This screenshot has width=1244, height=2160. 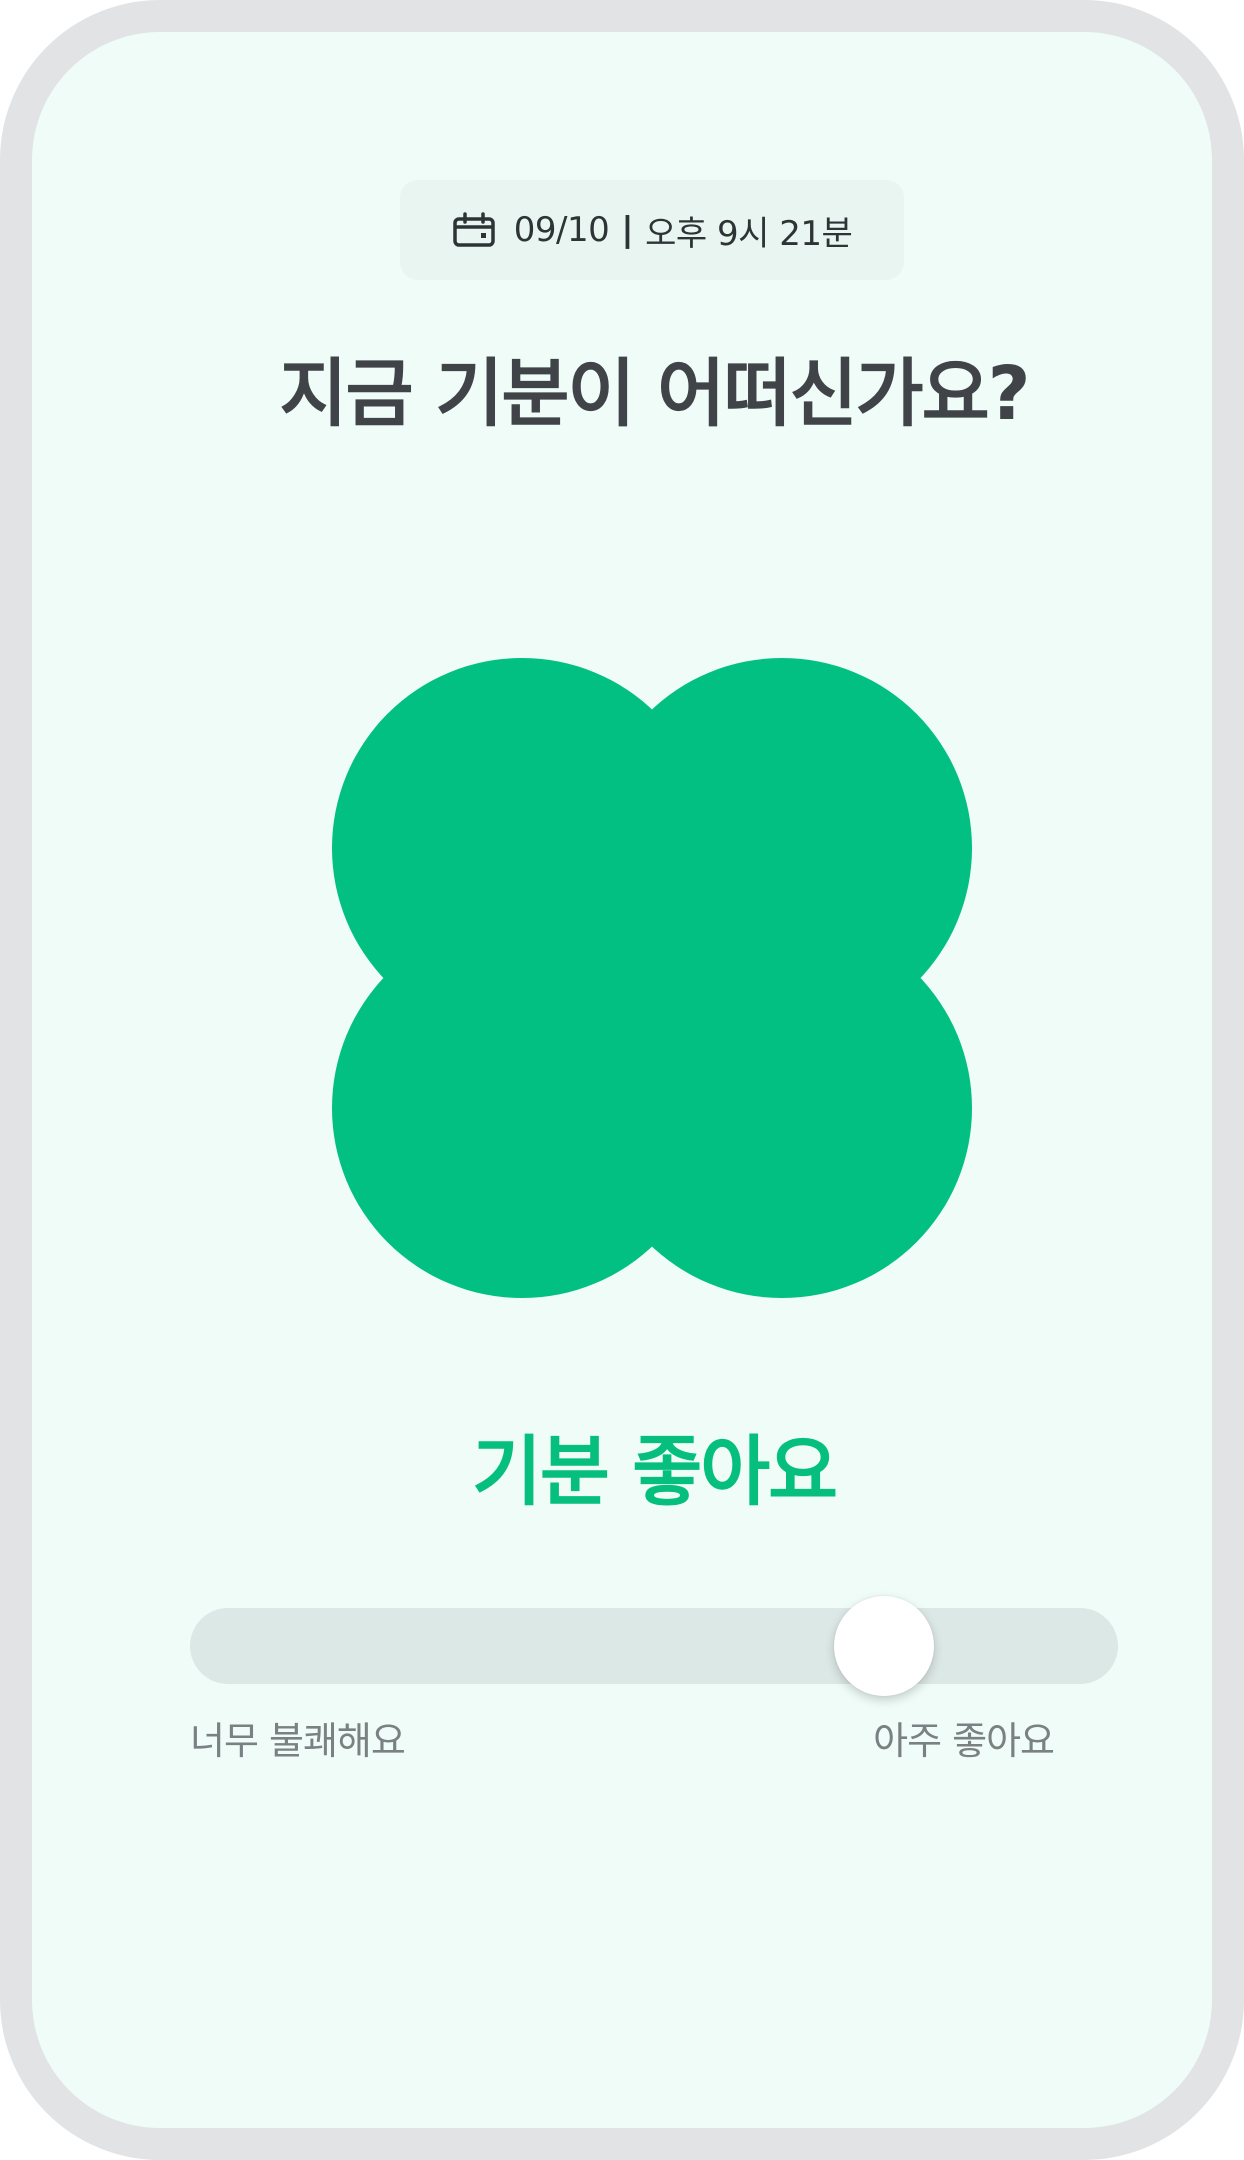 I want to click on date-value: 09/10, so click(x=561, y=230).